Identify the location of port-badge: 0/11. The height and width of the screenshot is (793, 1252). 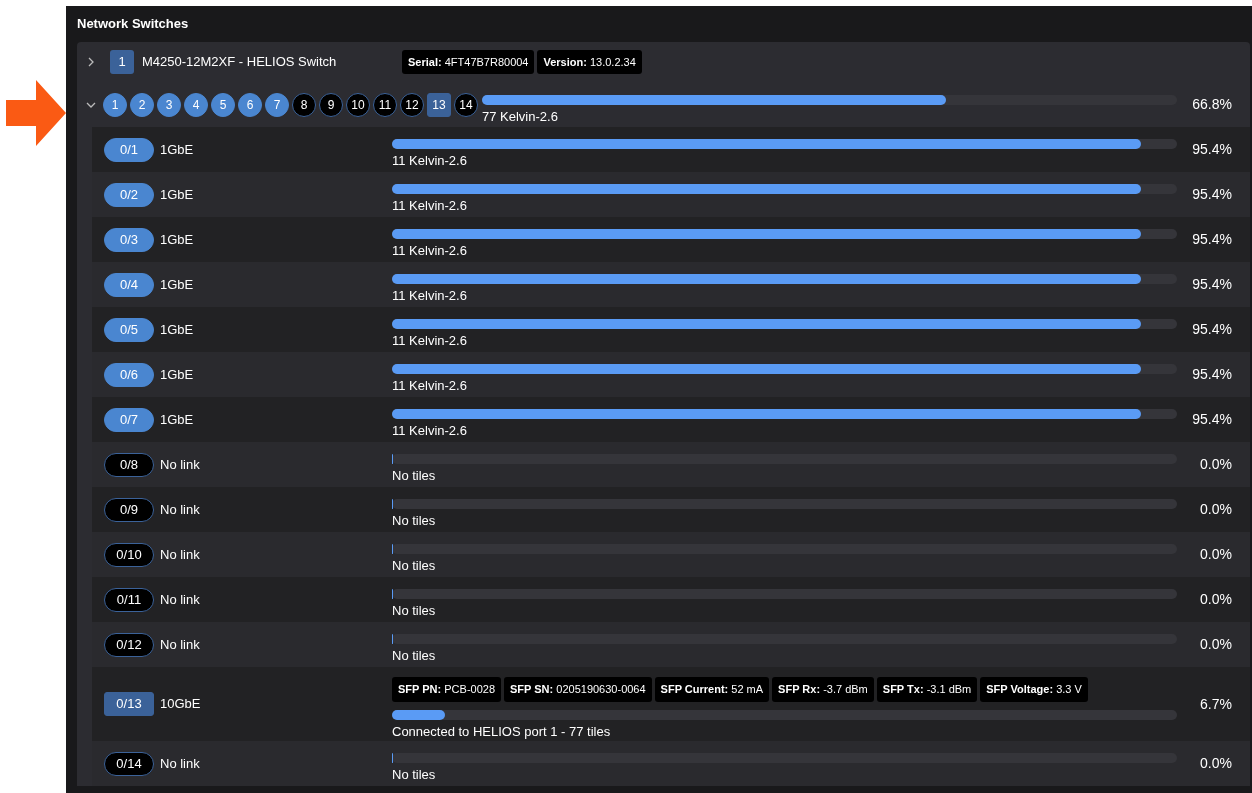
(129, 599).